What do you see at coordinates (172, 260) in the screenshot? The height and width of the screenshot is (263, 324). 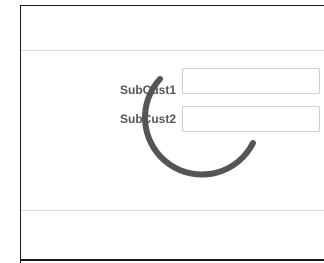 I see `panel-bottom-border` at bounding box center [172, 260].